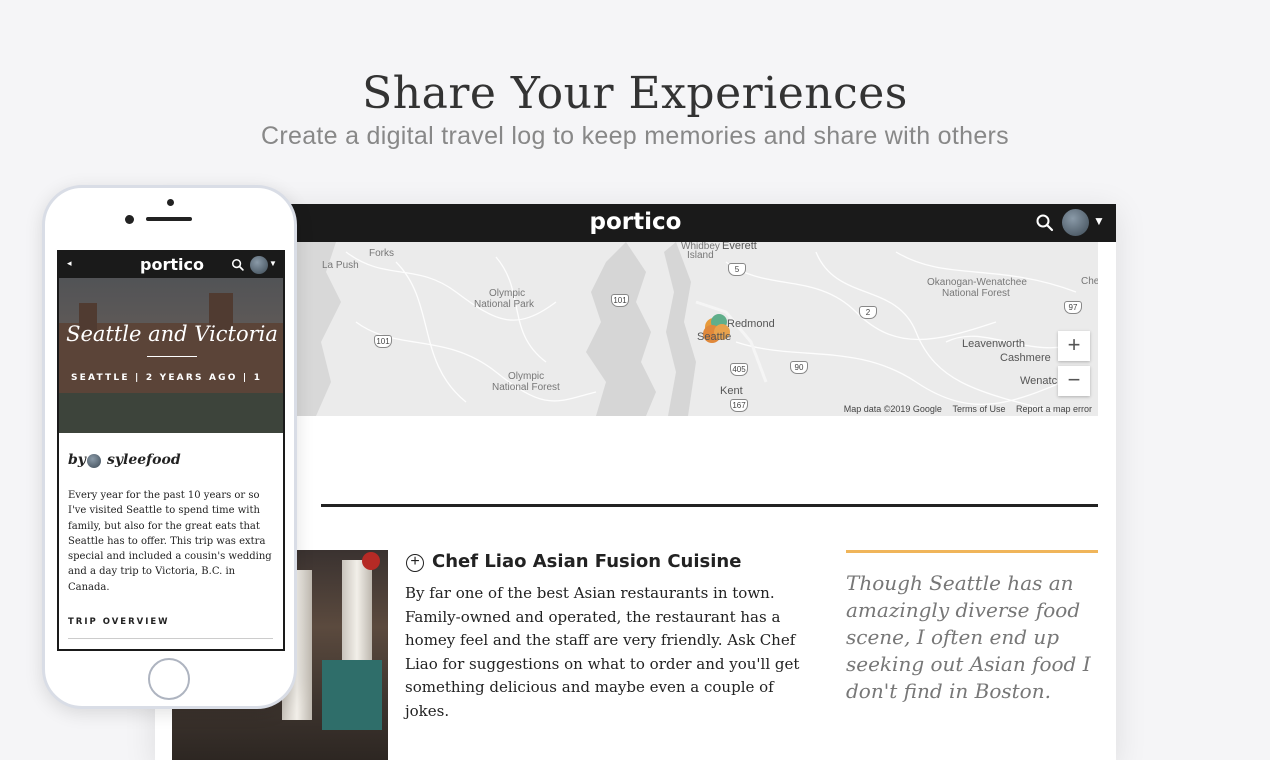 The width and height of the screenshot is (1270, 760). Describe the element at coordinates (977, 282) in the screenshot. I see `map-label-okanogan-1: Okanogan-Wenatchee` at that location.